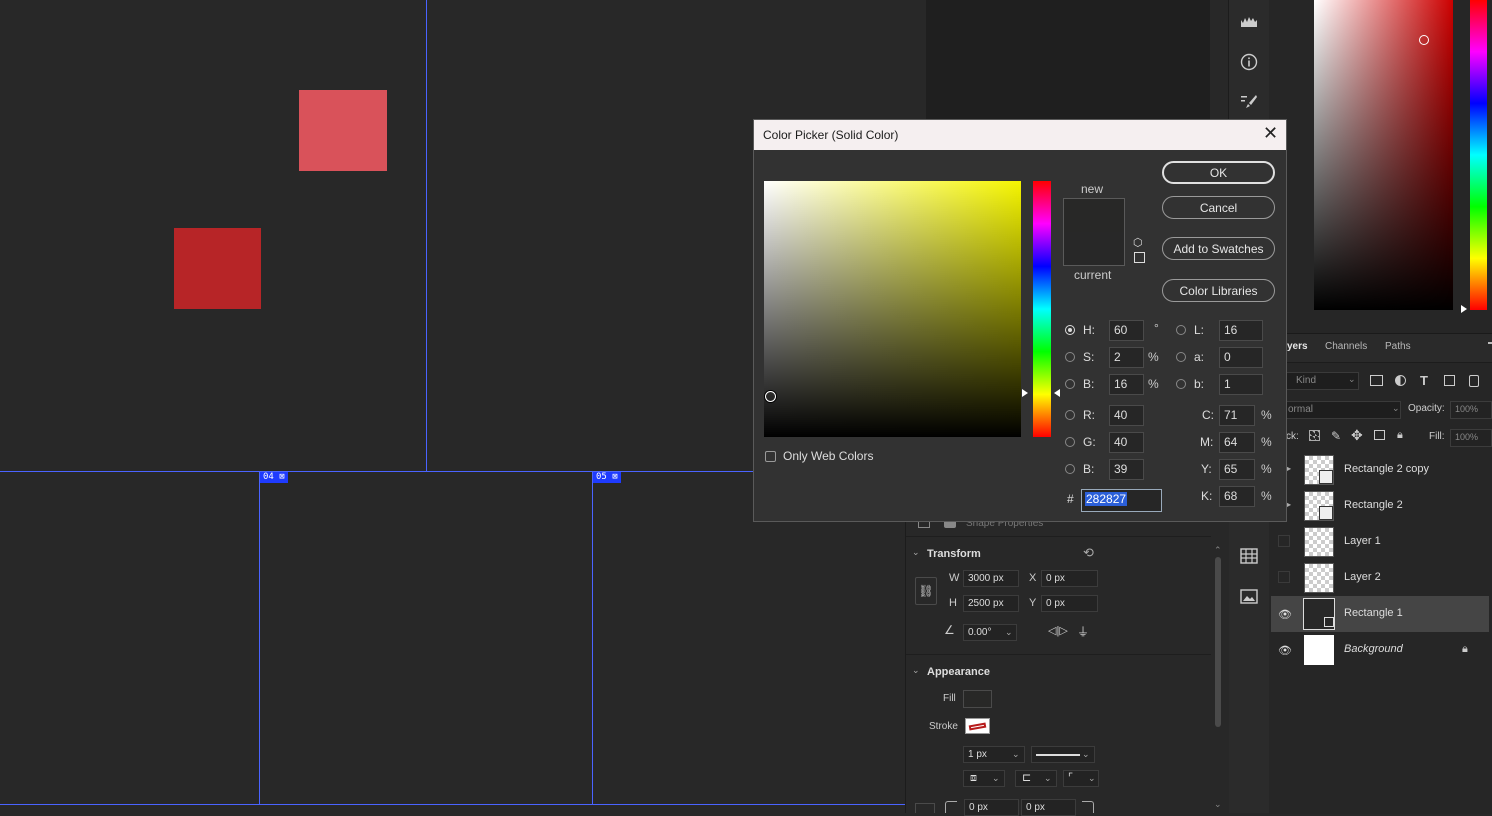  Describe the element at coordinates (977, 726) in the screenshot. I see `stroke-swatch` at that location.